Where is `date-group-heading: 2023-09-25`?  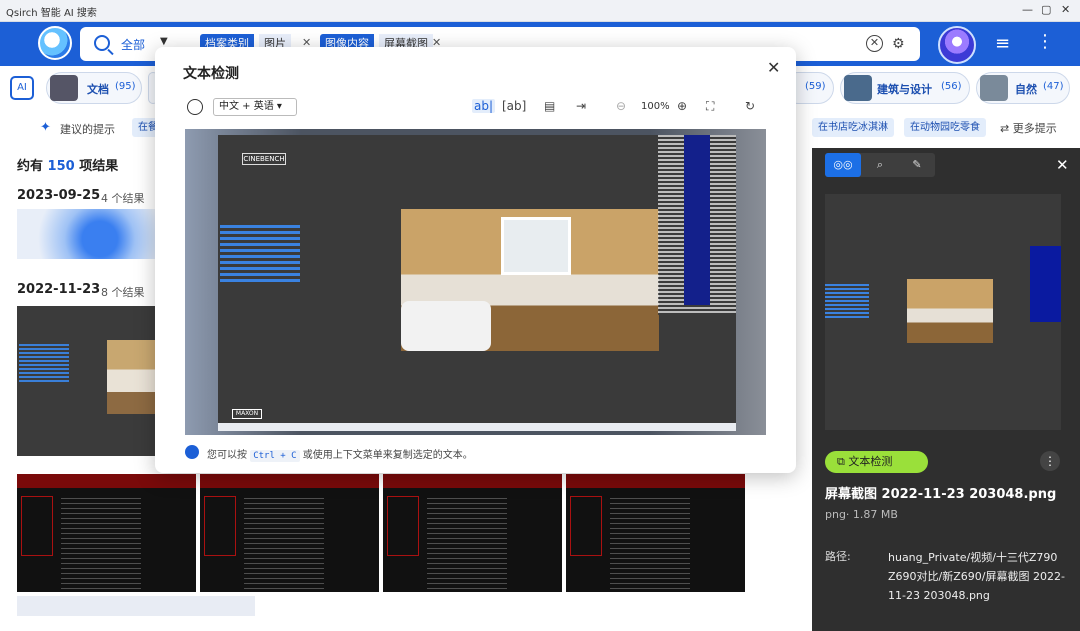
date-group-heading: 2023-09-25 is located at coordinates (59, 195).